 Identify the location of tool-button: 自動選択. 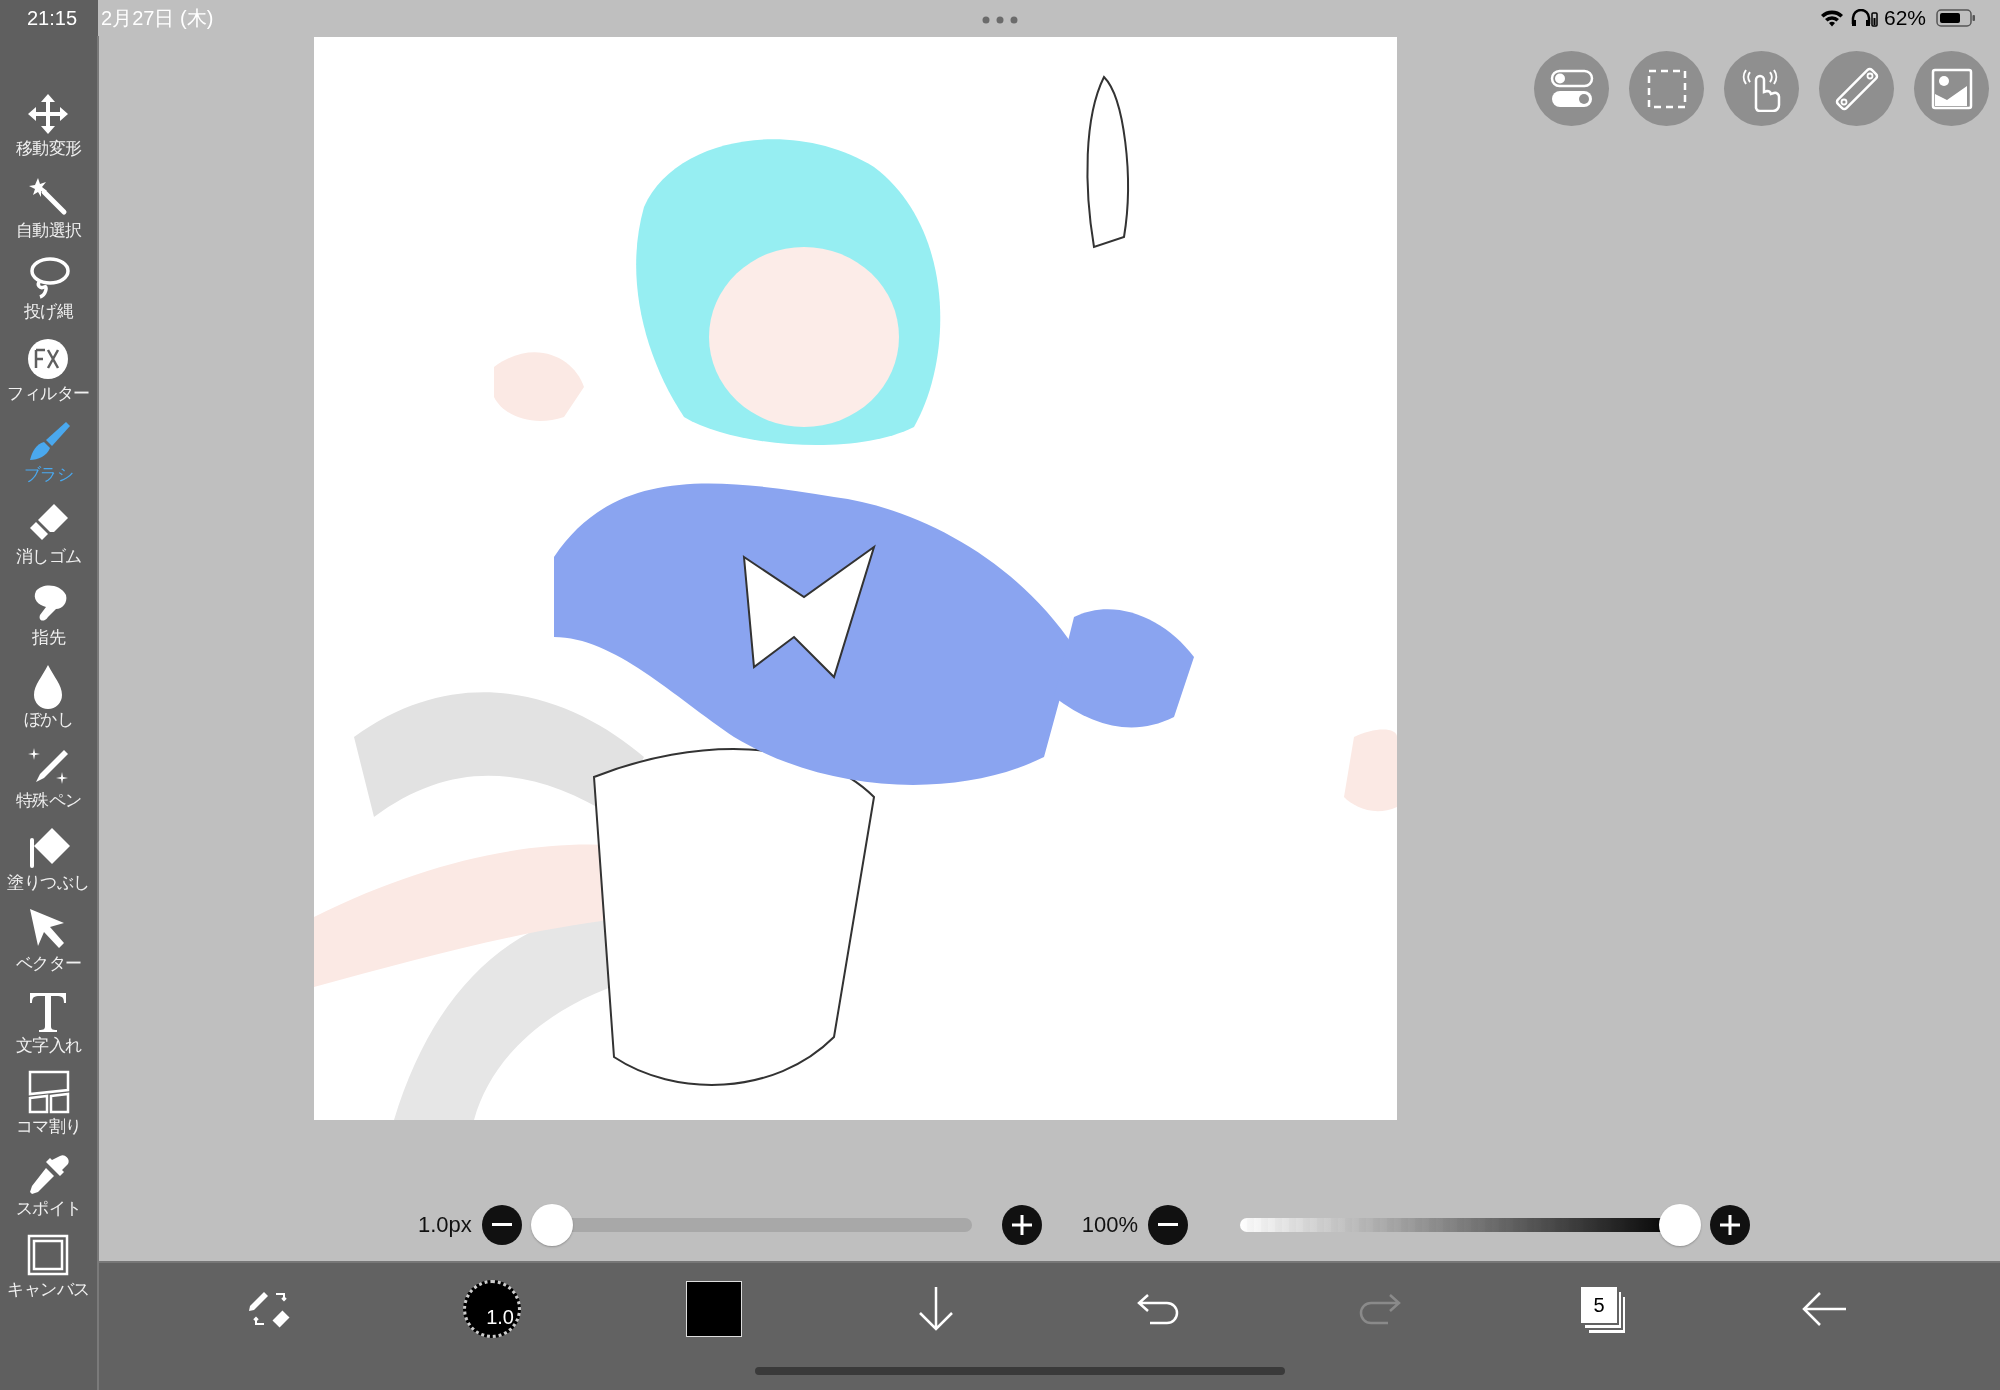
(48, 214).